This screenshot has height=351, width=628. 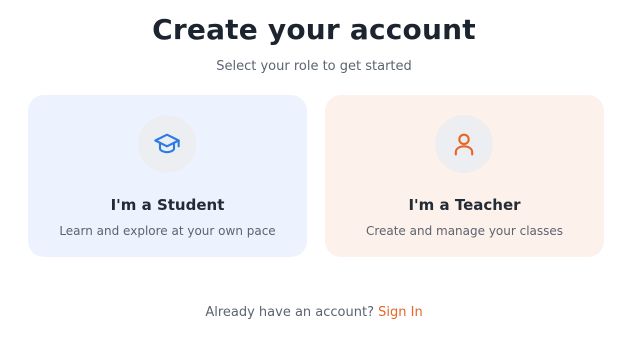 I want to click on user-icon, so click(x=464, y=144).